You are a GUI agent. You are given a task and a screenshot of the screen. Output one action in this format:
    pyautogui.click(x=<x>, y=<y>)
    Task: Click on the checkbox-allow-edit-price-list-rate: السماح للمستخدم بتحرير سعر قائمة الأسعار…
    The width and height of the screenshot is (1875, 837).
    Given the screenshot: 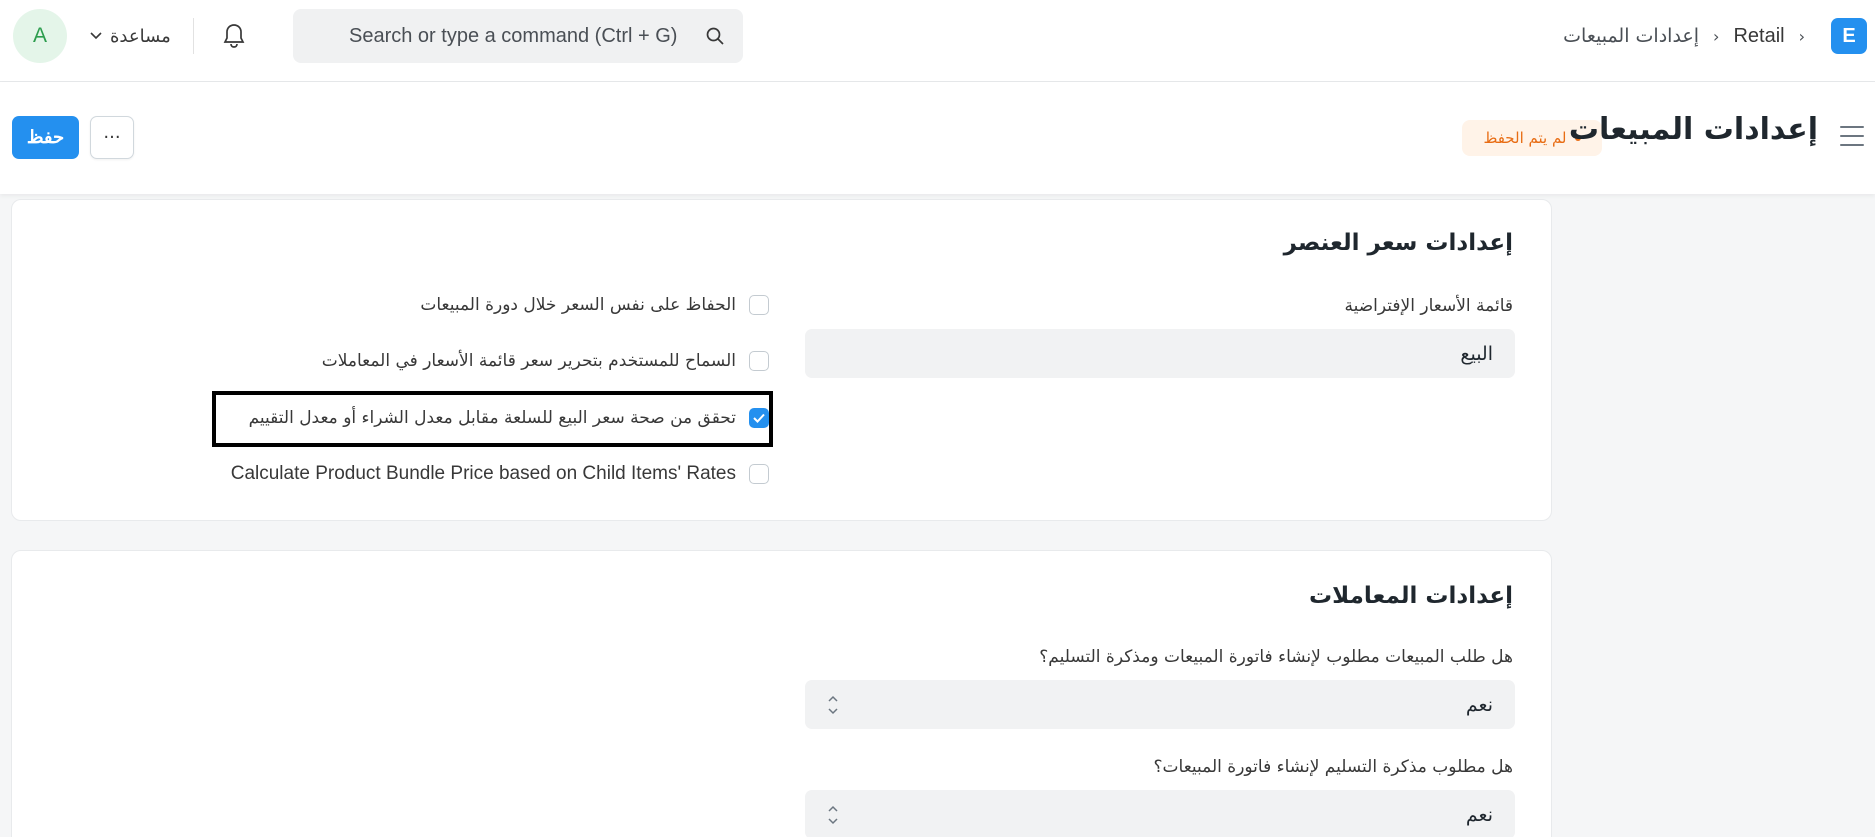 What is the action you would take?
    pyautogui.click(x=545, y=361)
    